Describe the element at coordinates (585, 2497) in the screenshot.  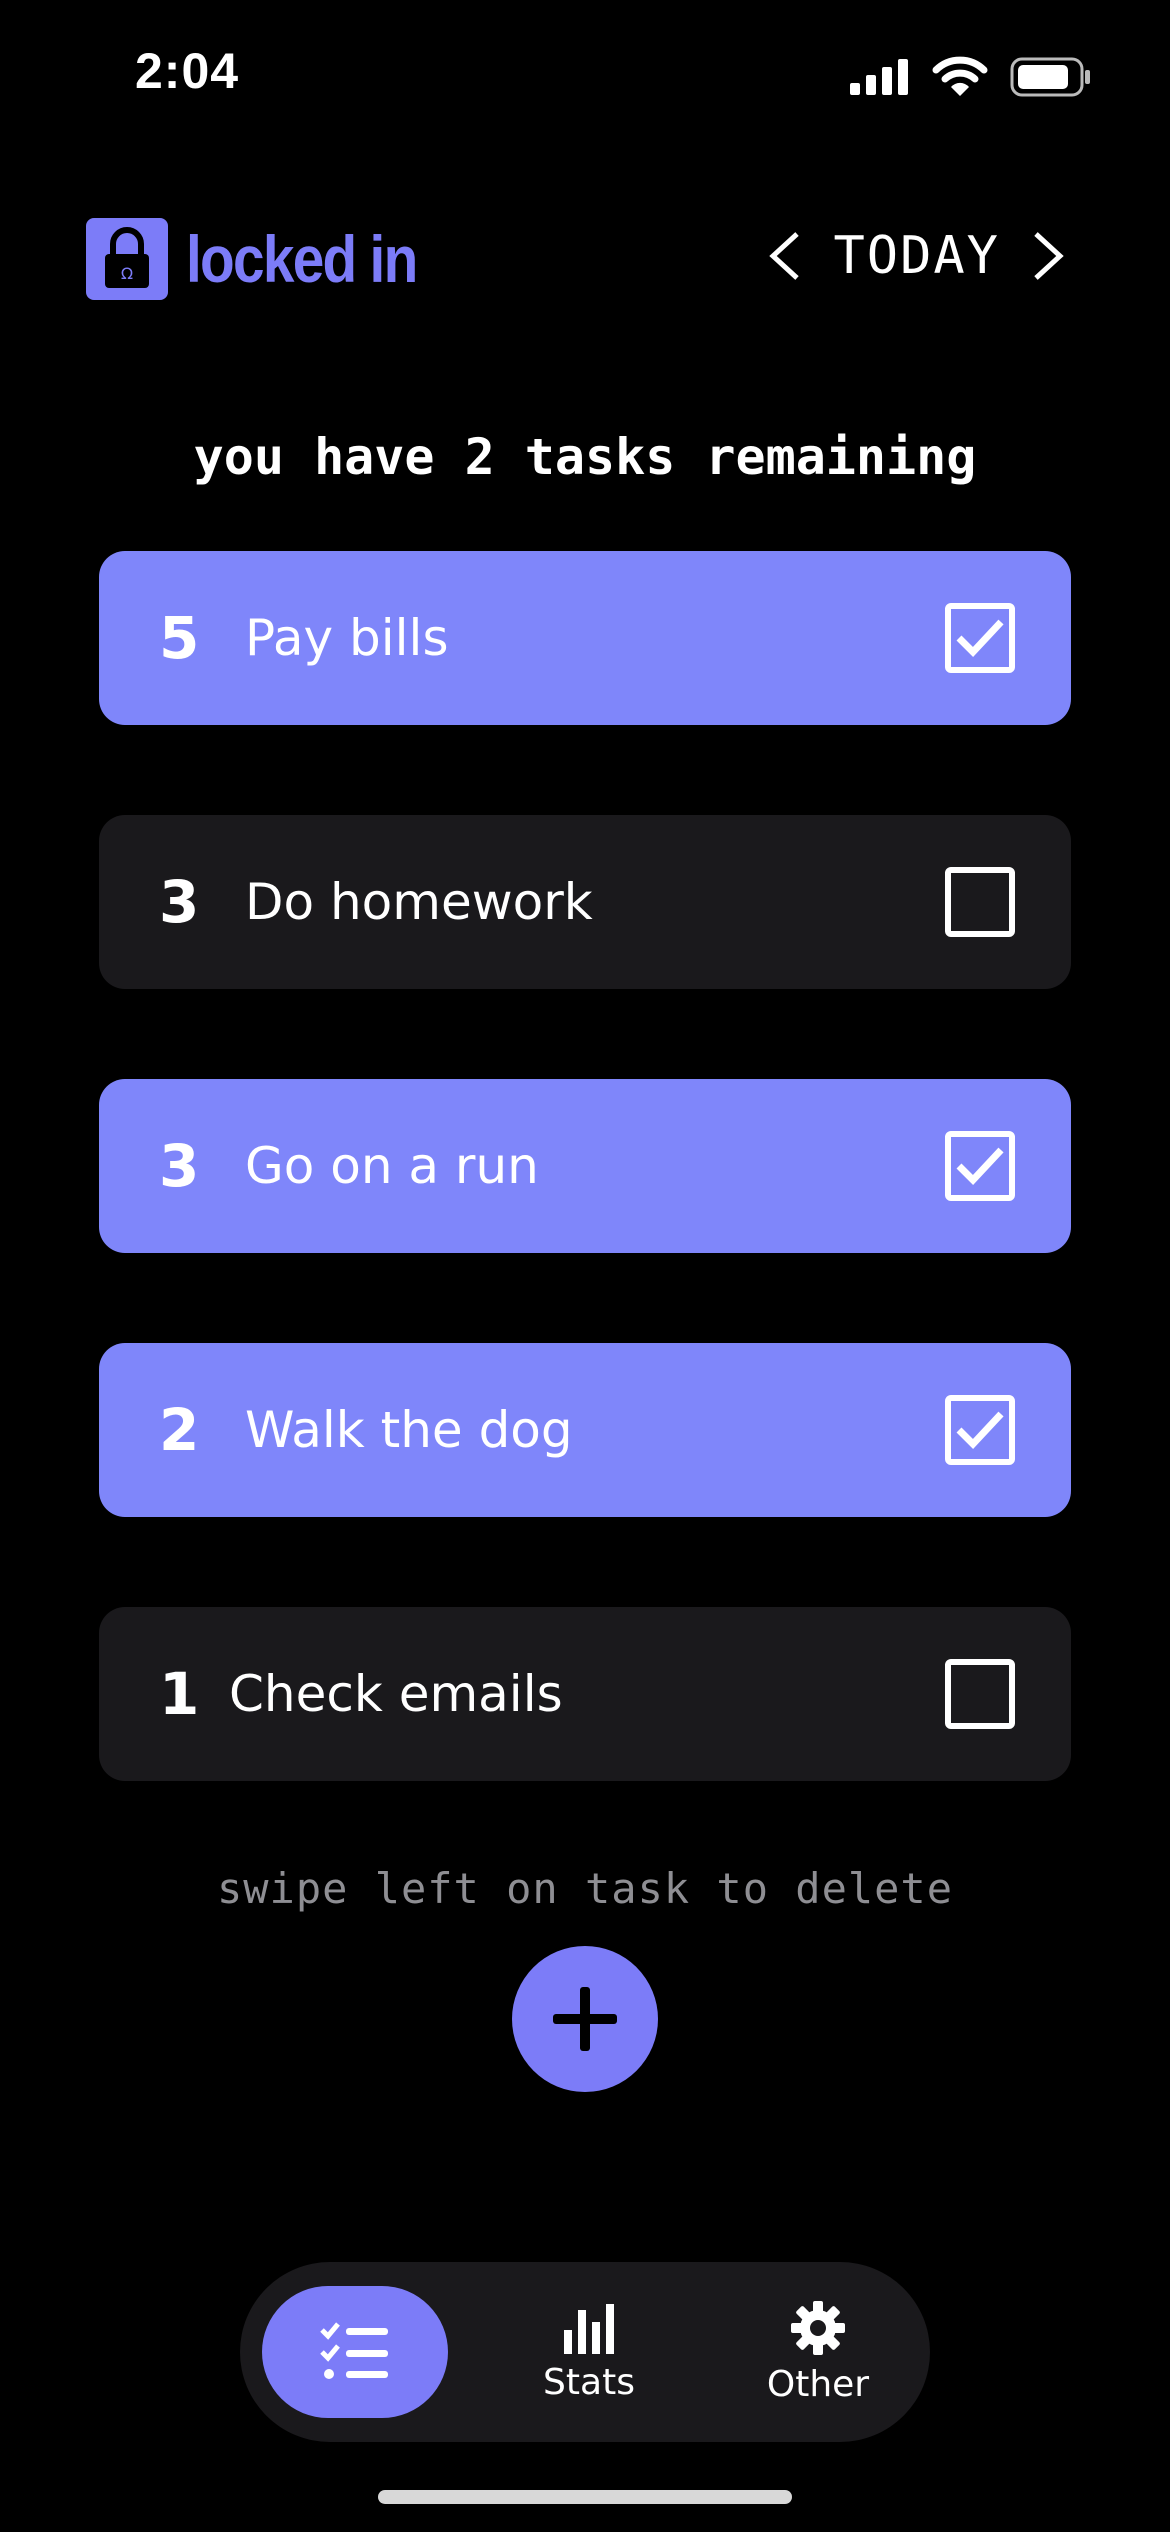
I see `home-indicator` at that location.